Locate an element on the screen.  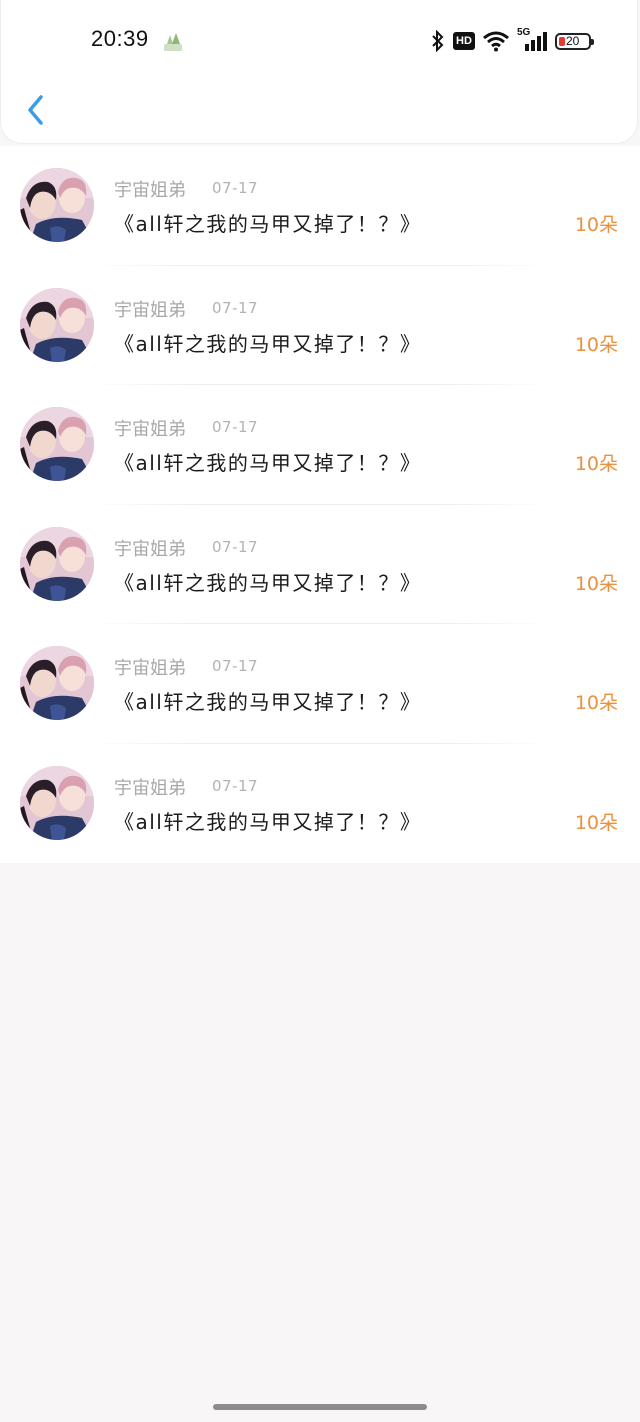
app-notification-icon is located at coordinates (173, 42).